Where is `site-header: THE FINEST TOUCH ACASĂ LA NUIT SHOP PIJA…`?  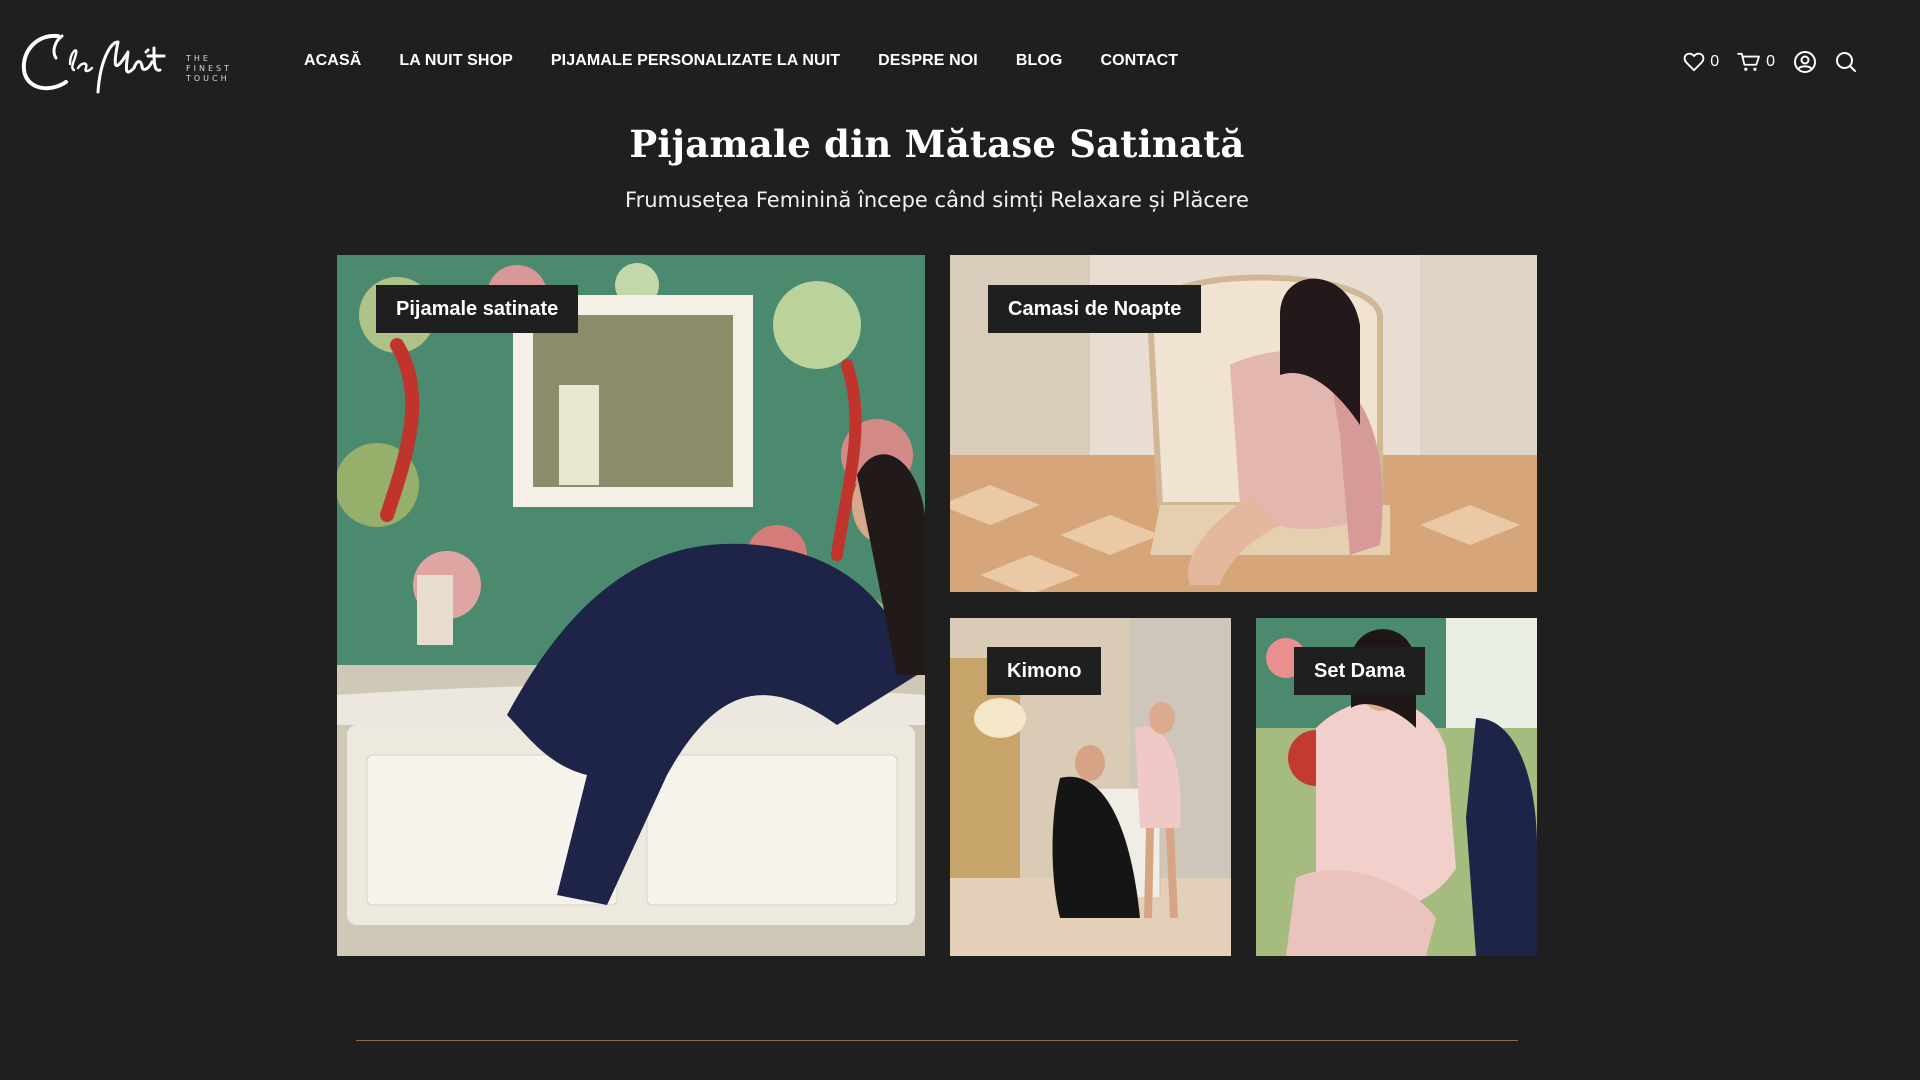
site-header: THE FINEST TOUCH ACASĂ LA NUIT SHOP PIJA… is located at coordinates (960, 60).